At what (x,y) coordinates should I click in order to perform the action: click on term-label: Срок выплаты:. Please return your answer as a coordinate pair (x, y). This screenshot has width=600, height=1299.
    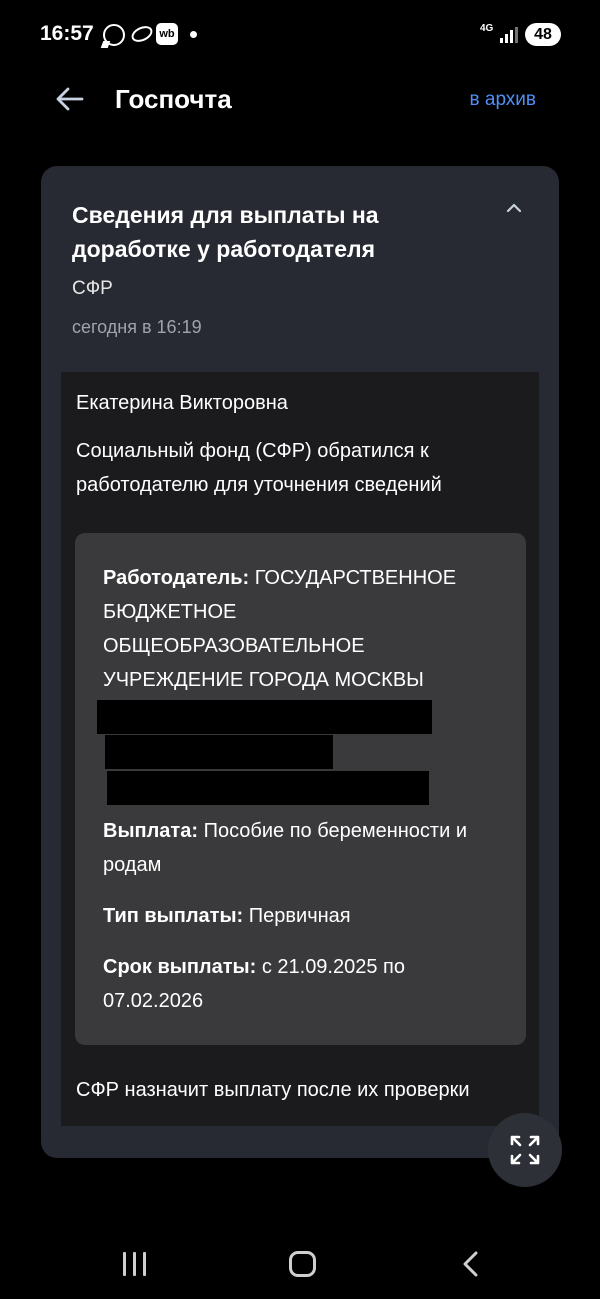
    Looking at the image, I should click on (180, 967).